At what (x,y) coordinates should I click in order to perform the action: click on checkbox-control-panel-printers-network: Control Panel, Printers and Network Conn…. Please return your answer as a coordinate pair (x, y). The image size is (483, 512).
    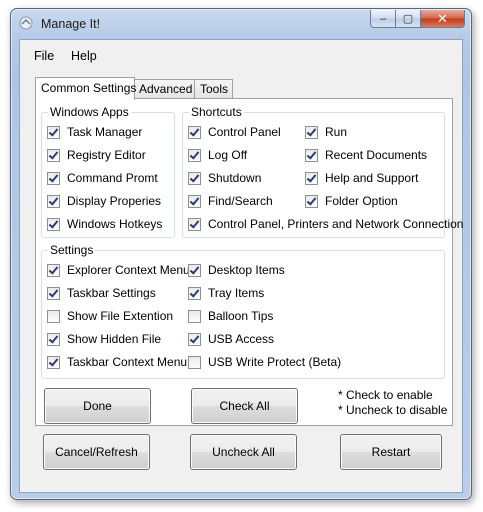
    Looking at the image, I should click on (325, 224).